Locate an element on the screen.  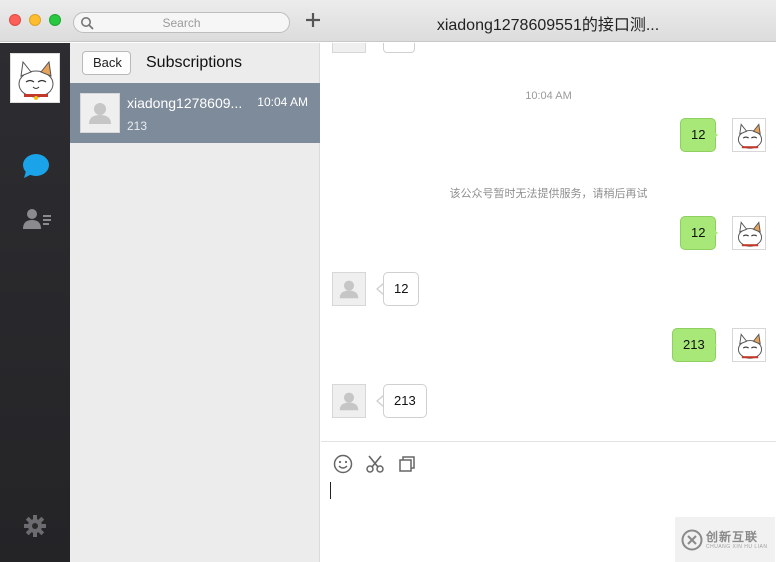
default-avatar is located at coordinates (100, 113).